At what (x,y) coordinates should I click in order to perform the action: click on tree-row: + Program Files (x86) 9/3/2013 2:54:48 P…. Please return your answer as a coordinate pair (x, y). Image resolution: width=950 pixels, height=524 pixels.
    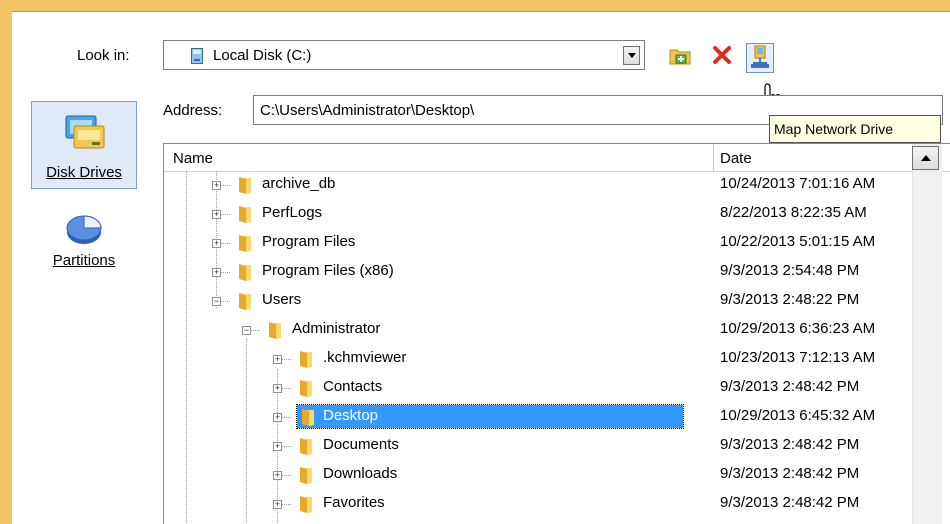
    Looking at the image, I should click on (538, 272).